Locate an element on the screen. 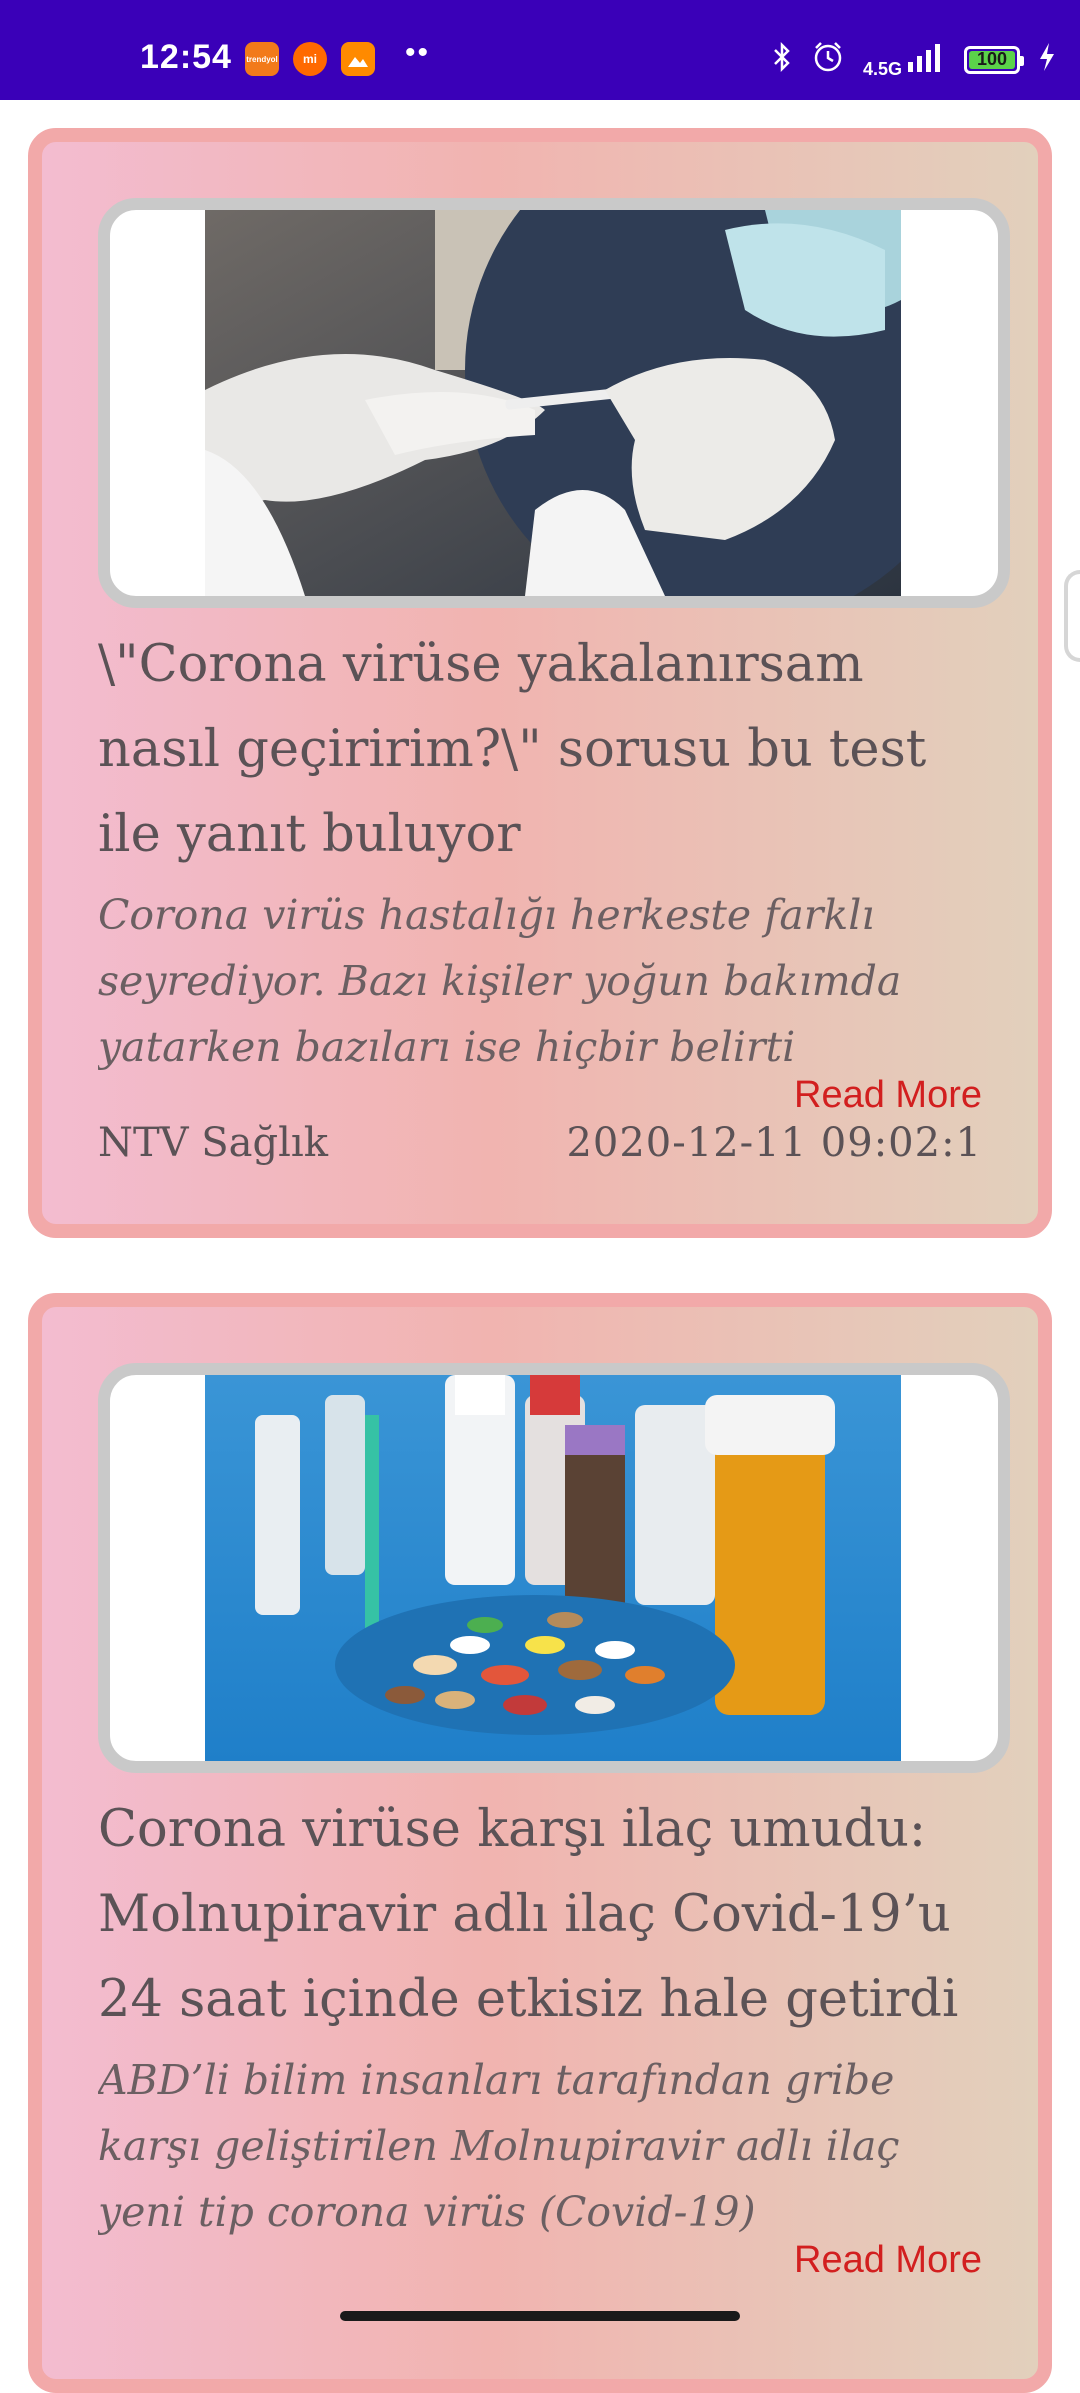 This screenshot has height=2393, width=1080. gallery-app-icon is located at coordinates (358, 59).